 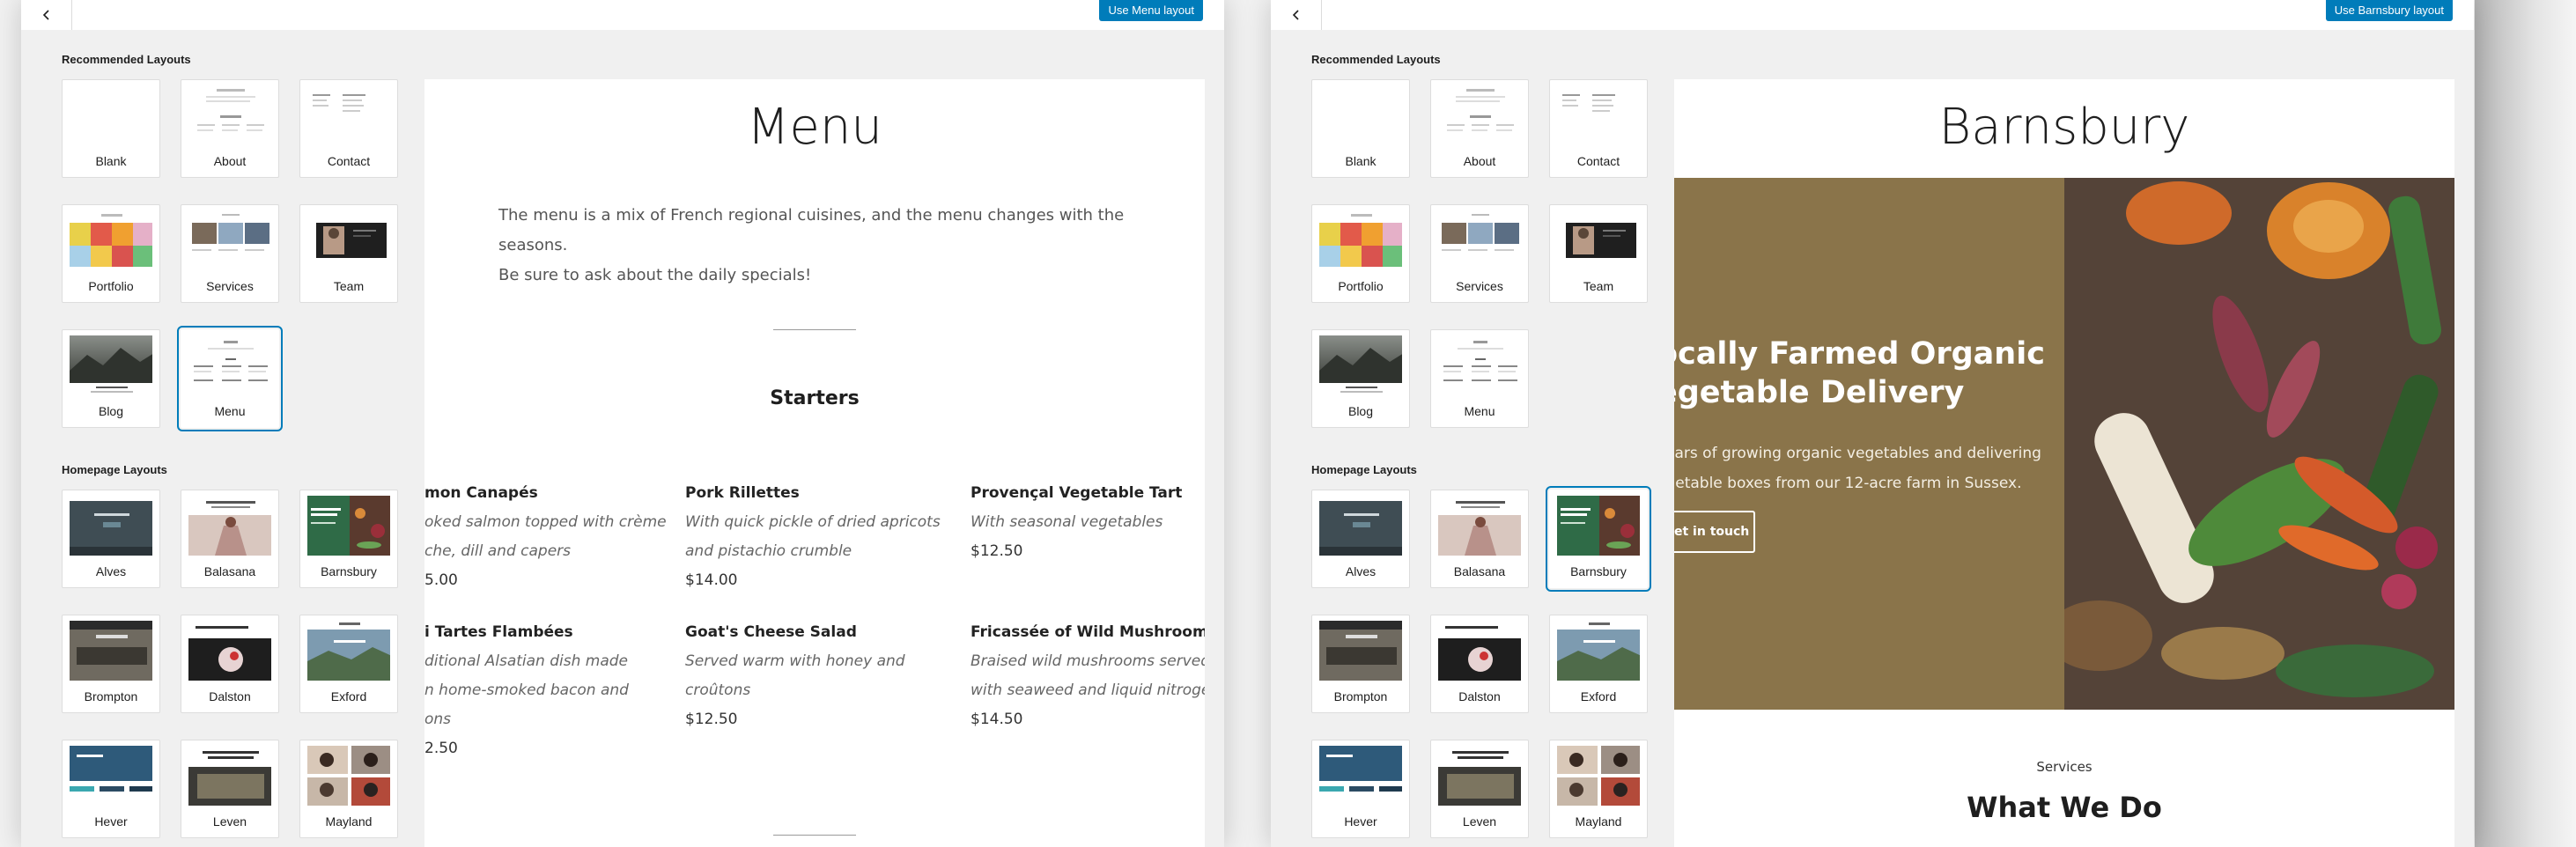 I want to click on menu-item-name: i Tartes Flambées, so click(x=498, y=632).